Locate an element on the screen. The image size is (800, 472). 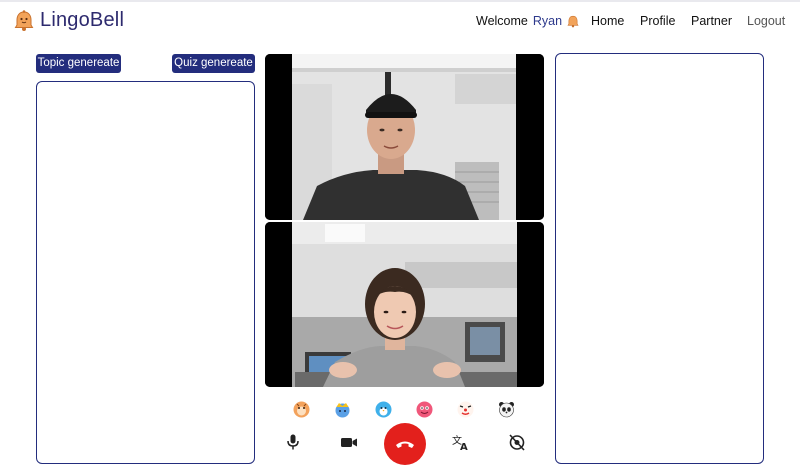
hang-up-icon is located at coordinates (405, 444).